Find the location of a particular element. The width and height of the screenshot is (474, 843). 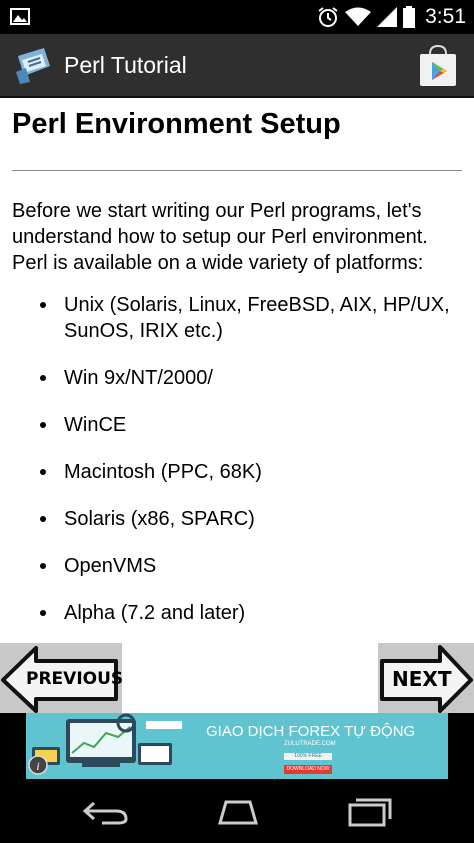

home-icon is located at coordinates (238, 812).